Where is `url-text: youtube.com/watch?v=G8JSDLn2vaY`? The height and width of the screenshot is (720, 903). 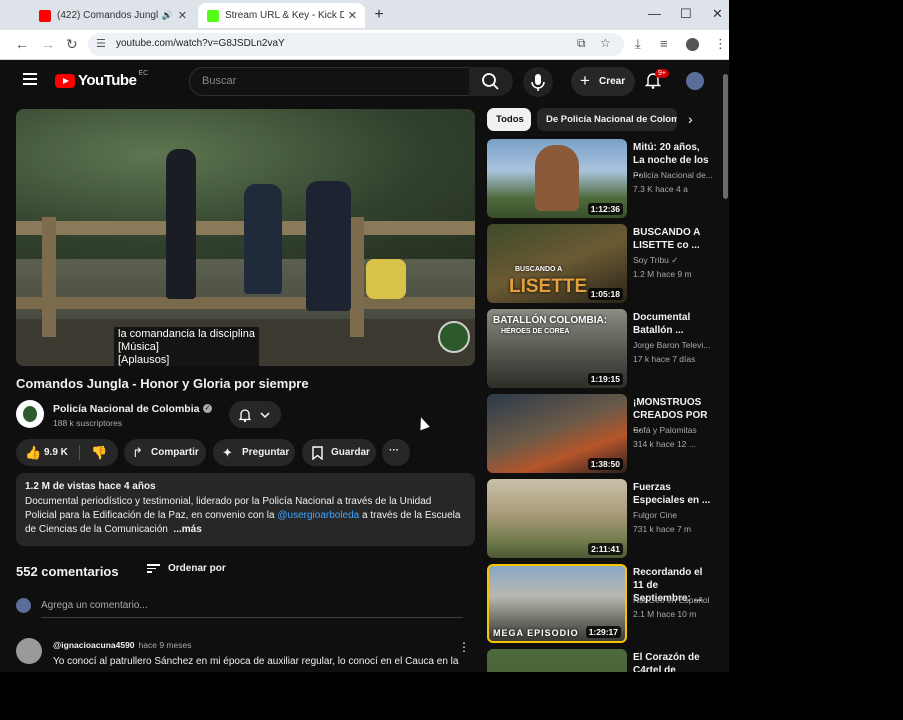
url-text: youtube.com/watch?v=G8JSDLn2vaY is located at coordinates (200, 43).